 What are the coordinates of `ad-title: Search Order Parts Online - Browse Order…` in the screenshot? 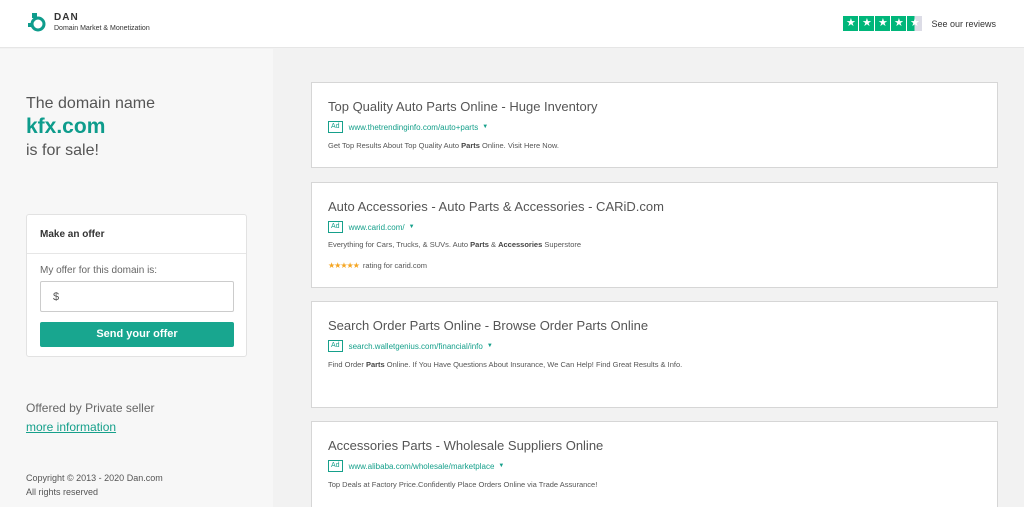 It's located at (488, 325).